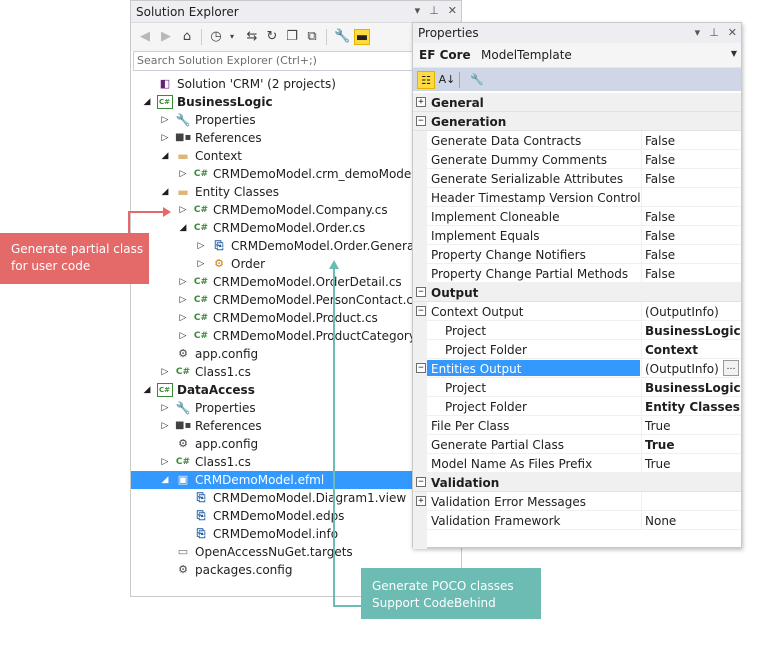 The height and width of the screenshot is (650, 770). I want to click on poco-classes-callout: Generate POCO classes Support CodeBehind, so click(451, 593).